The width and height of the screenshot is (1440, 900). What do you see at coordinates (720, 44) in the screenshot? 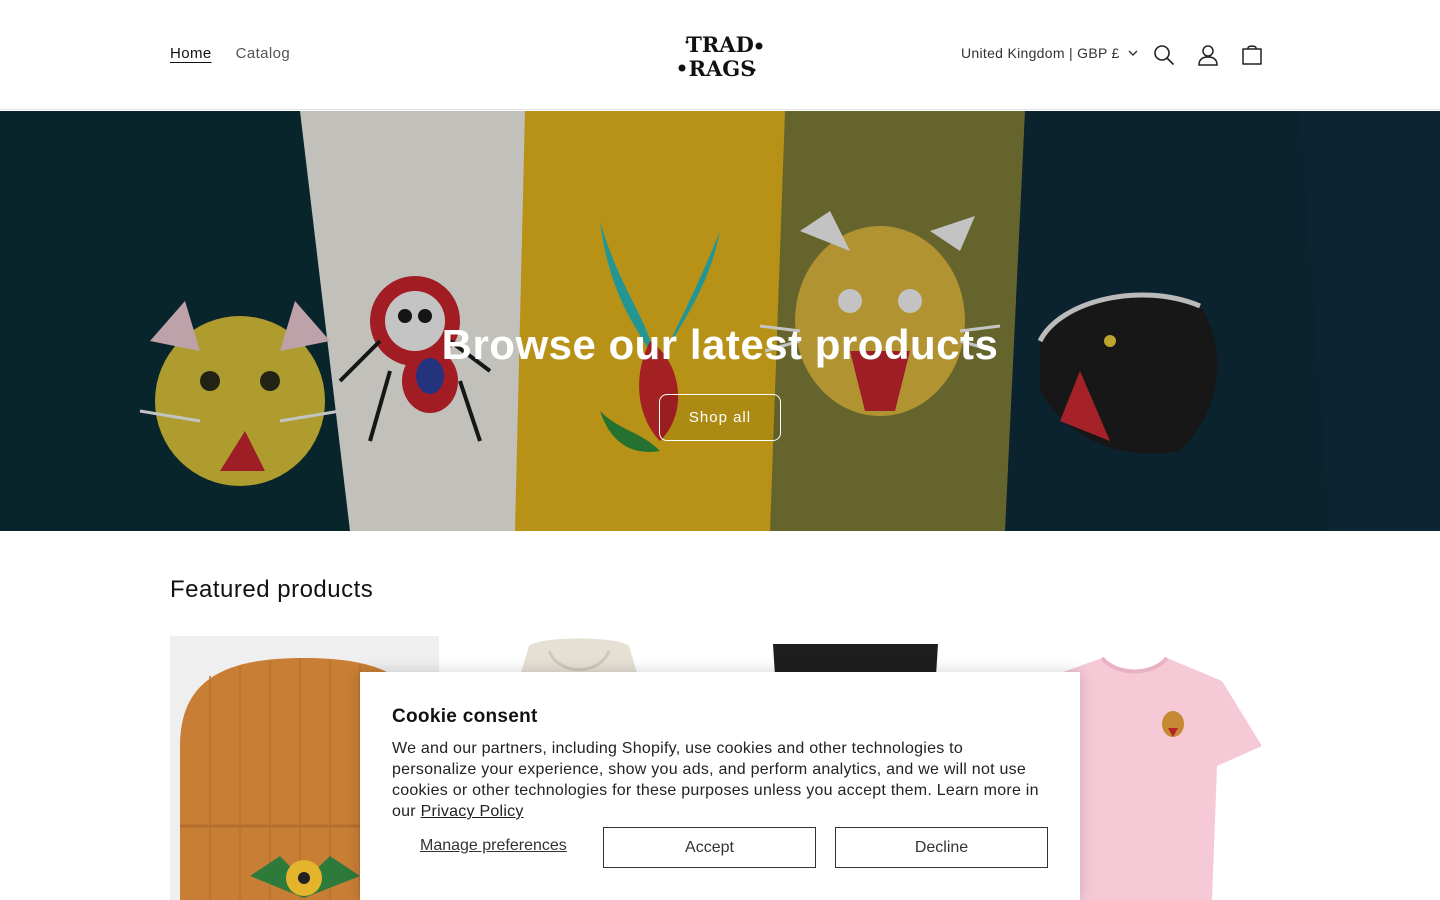
I see `svg-text: TRAD` at bounding box center [720, 44].